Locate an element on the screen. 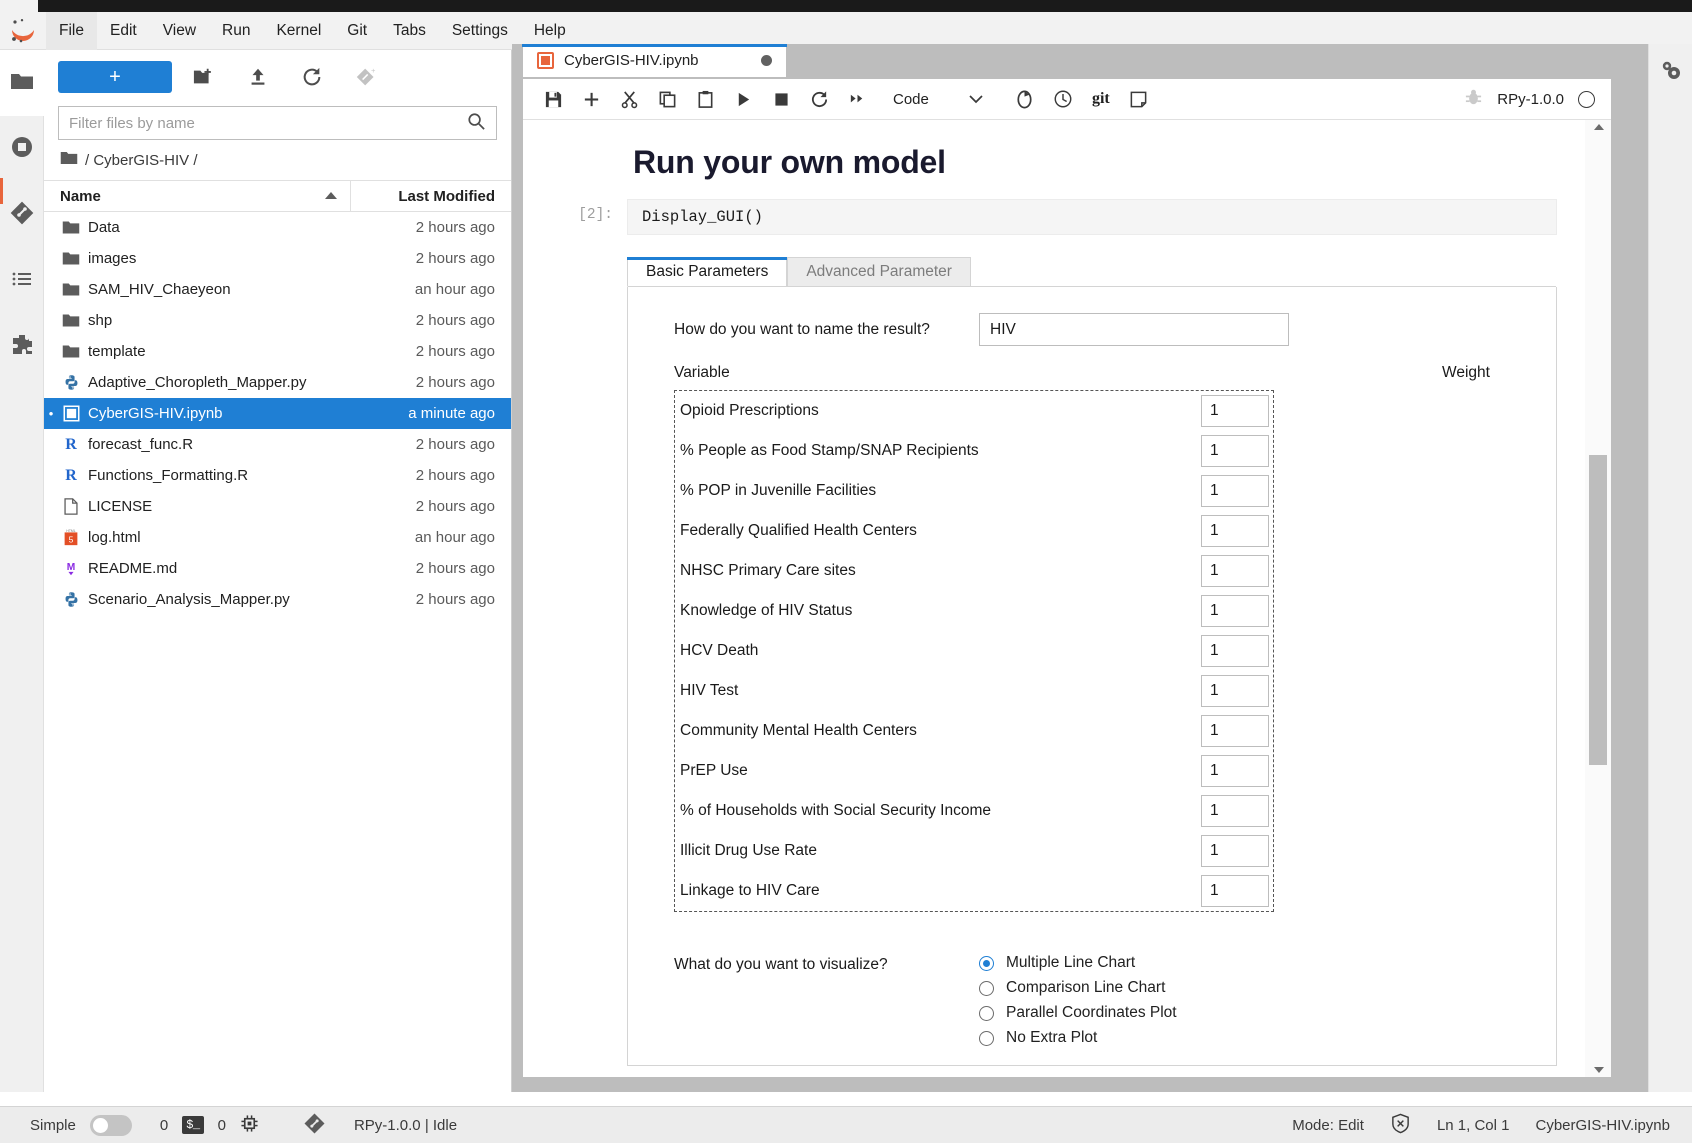 The width and height of the screenshot is (1692, 1143). history-icon is located at coordinates (1063, 99).